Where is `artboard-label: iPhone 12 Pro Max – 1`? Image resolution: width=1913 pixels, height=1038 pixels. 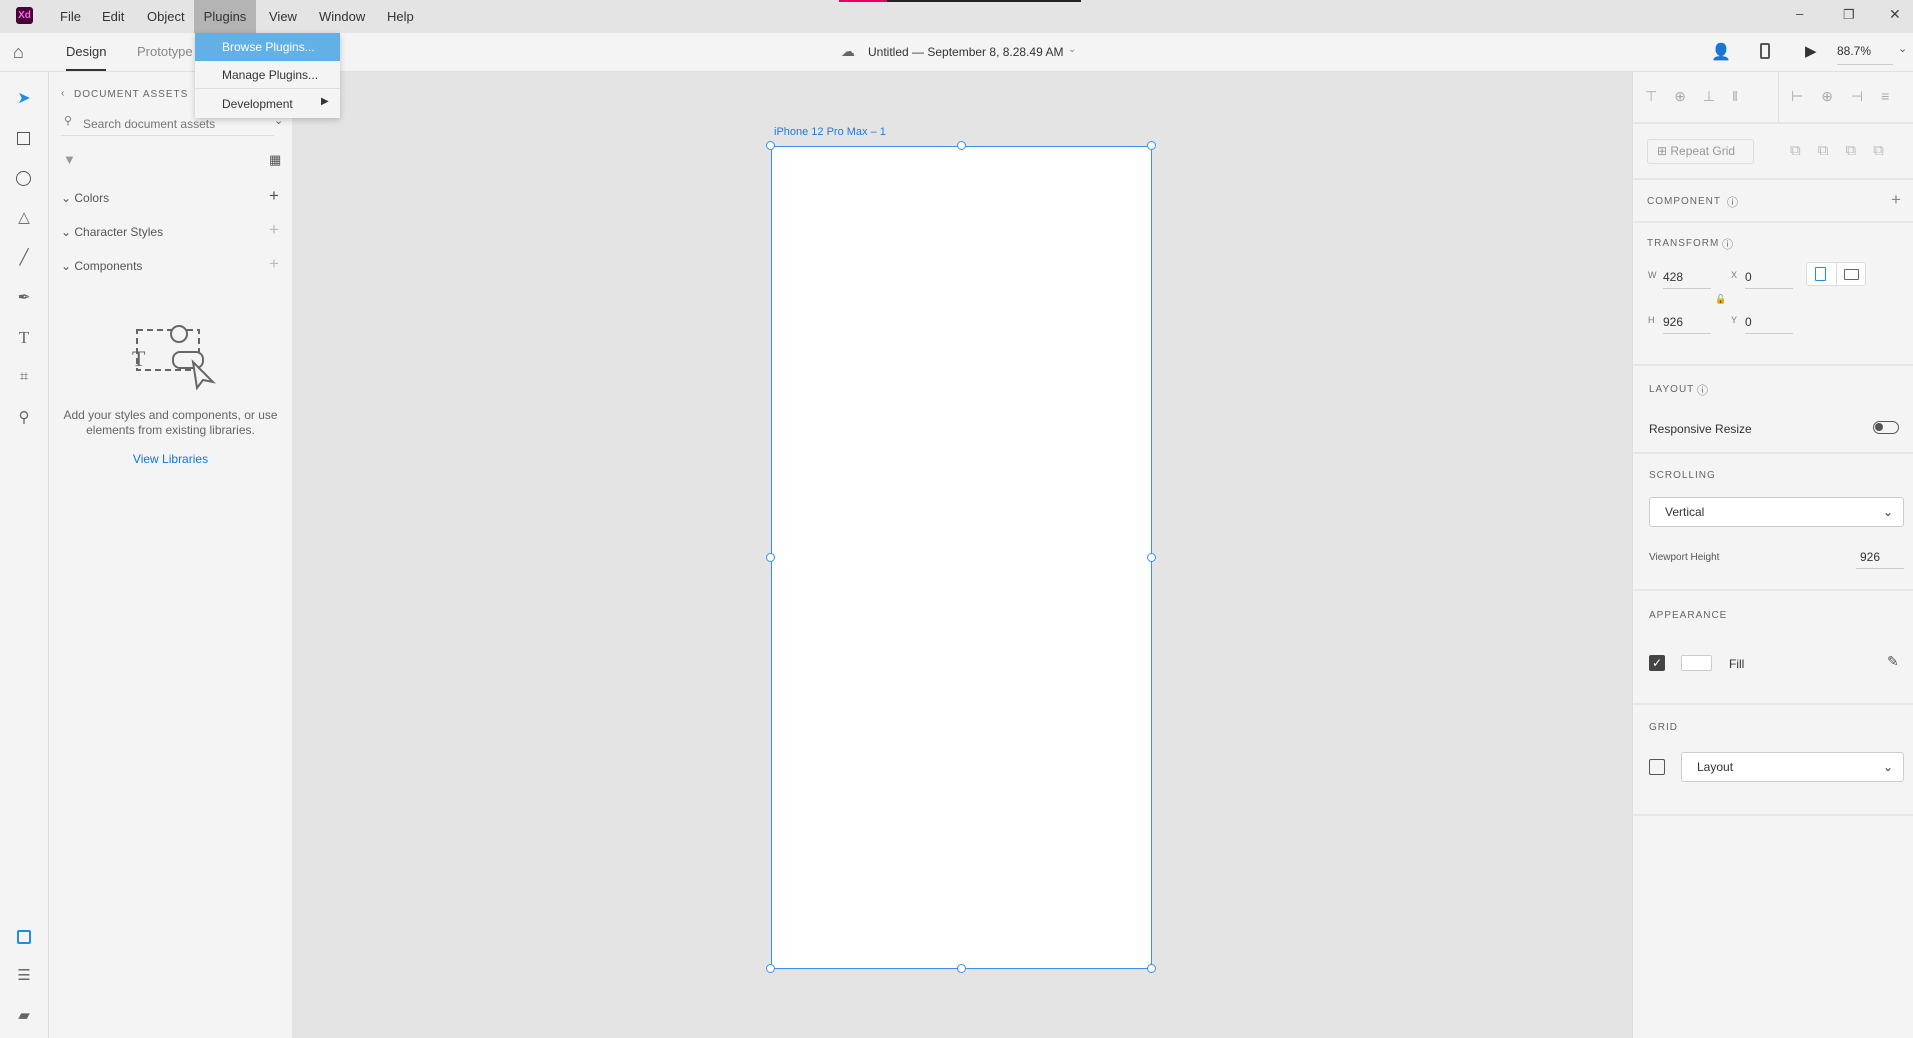
artboard-label: iPhone 12 Pro Max – 1 is located at coordinates (830, 132).